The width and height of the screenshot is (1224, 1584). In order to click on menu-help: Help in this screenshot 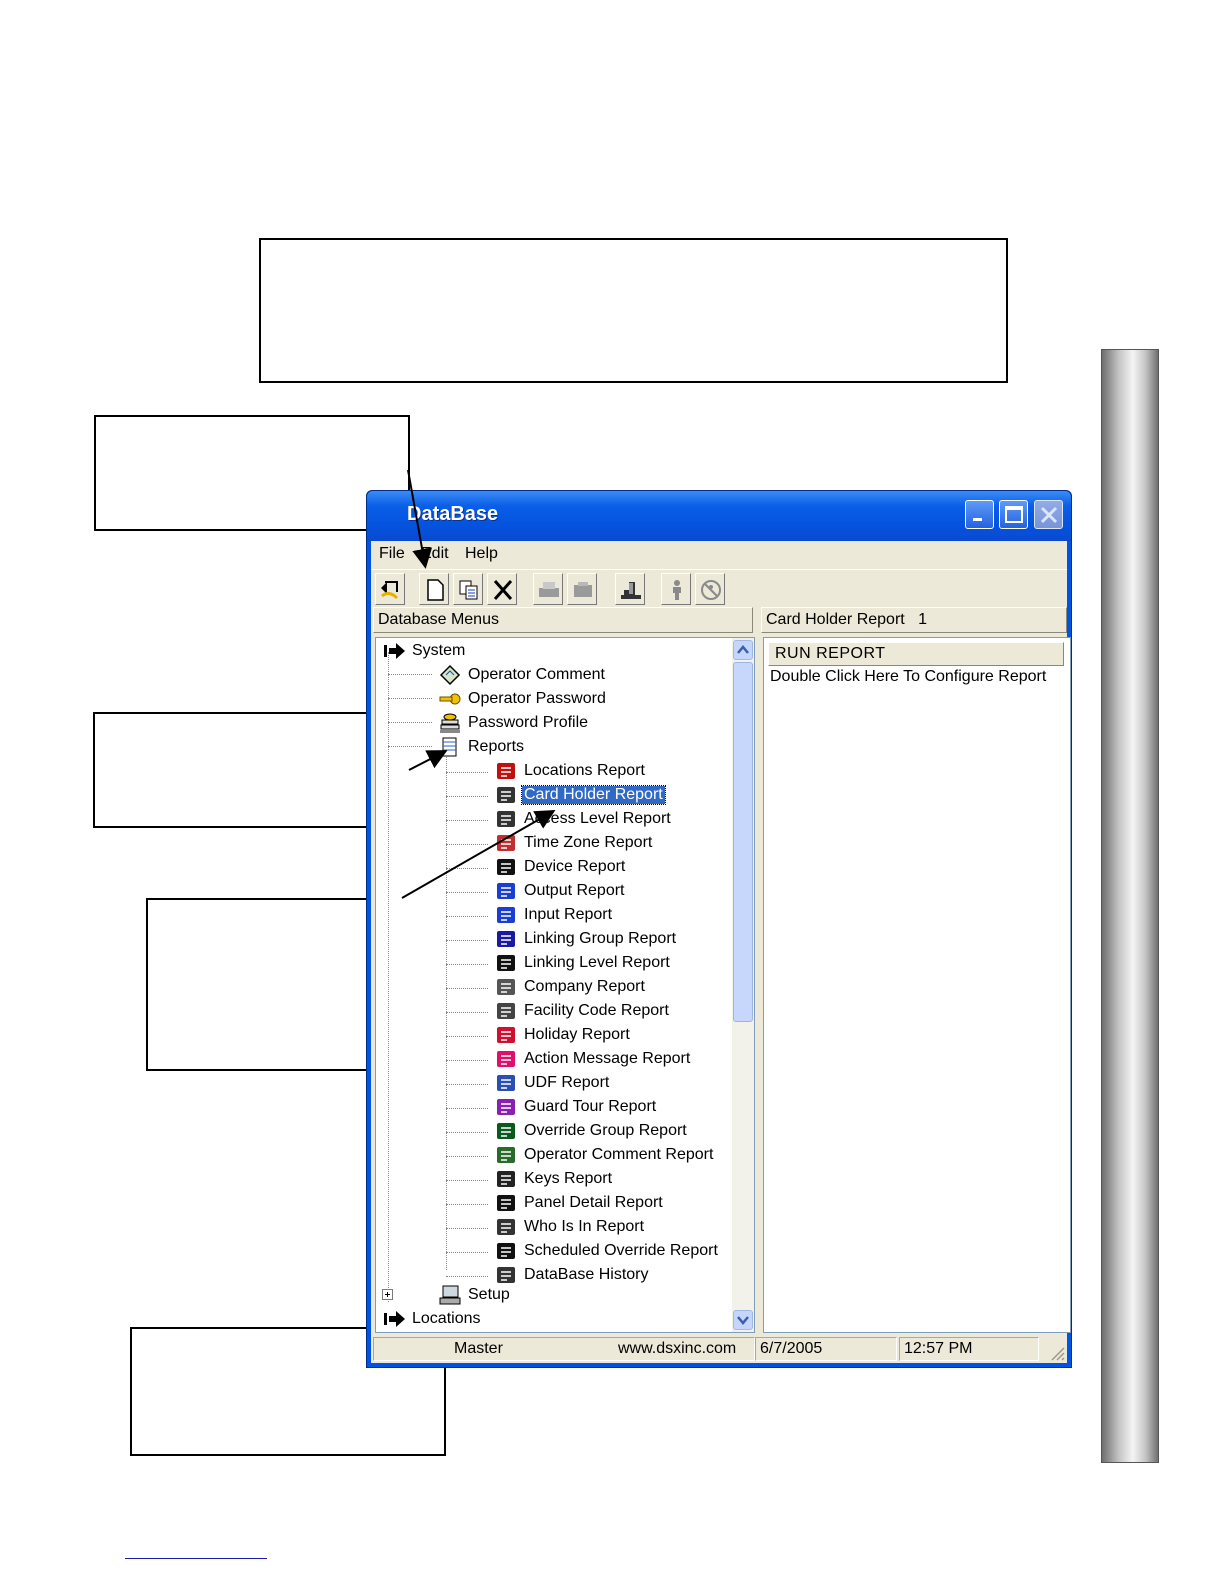, I will do `click(481, 554)`.